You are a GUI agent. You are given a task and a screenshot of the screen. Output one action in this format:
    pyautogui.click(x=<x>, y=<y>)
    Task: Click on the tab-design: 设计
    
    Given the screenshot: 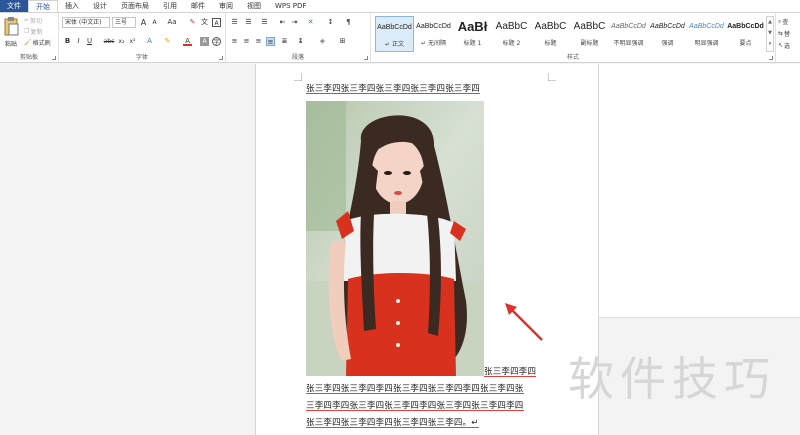 What is the action you would take?
    pyautogui.click(x=100, y=6)
    